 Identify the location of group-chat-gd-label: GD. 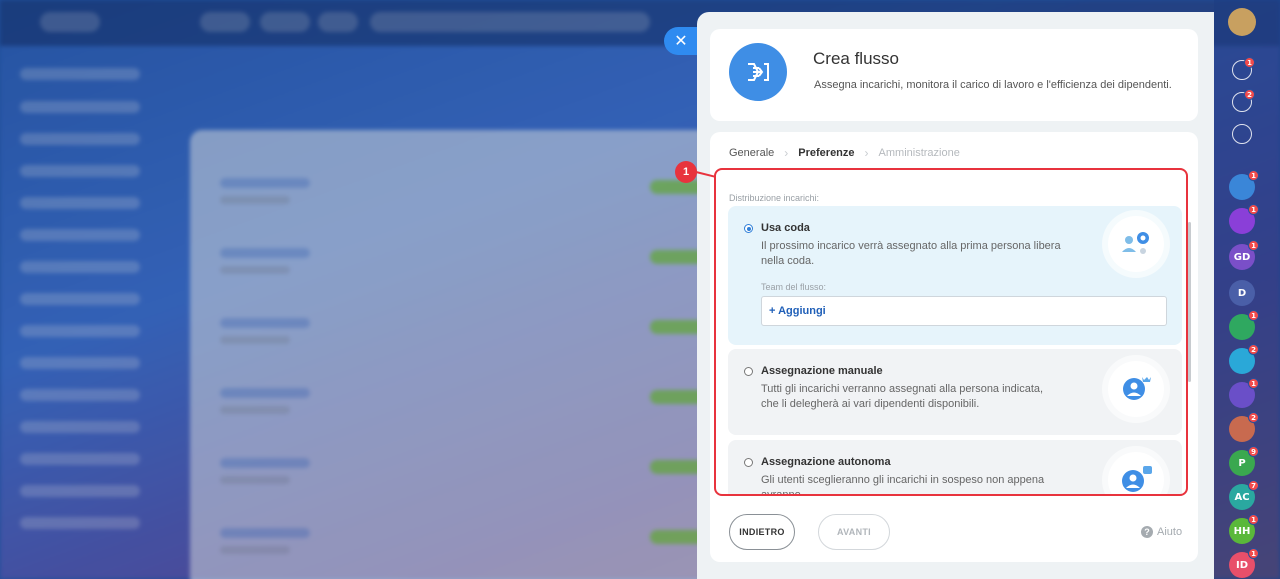
(1242, 257).